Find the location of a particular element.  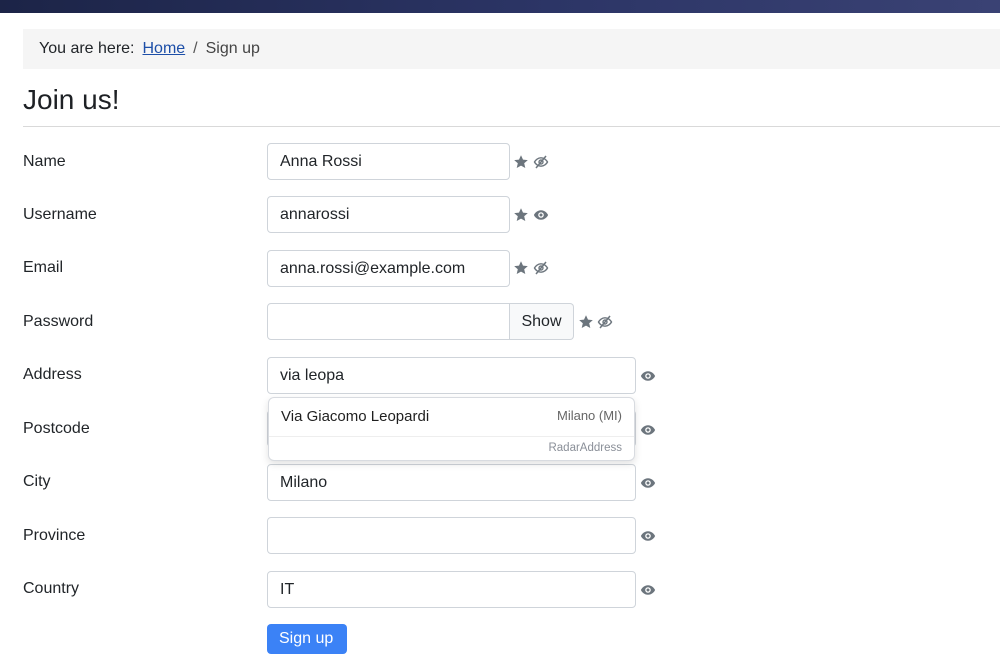

password-label: Password is located at coordinates (58, 321).